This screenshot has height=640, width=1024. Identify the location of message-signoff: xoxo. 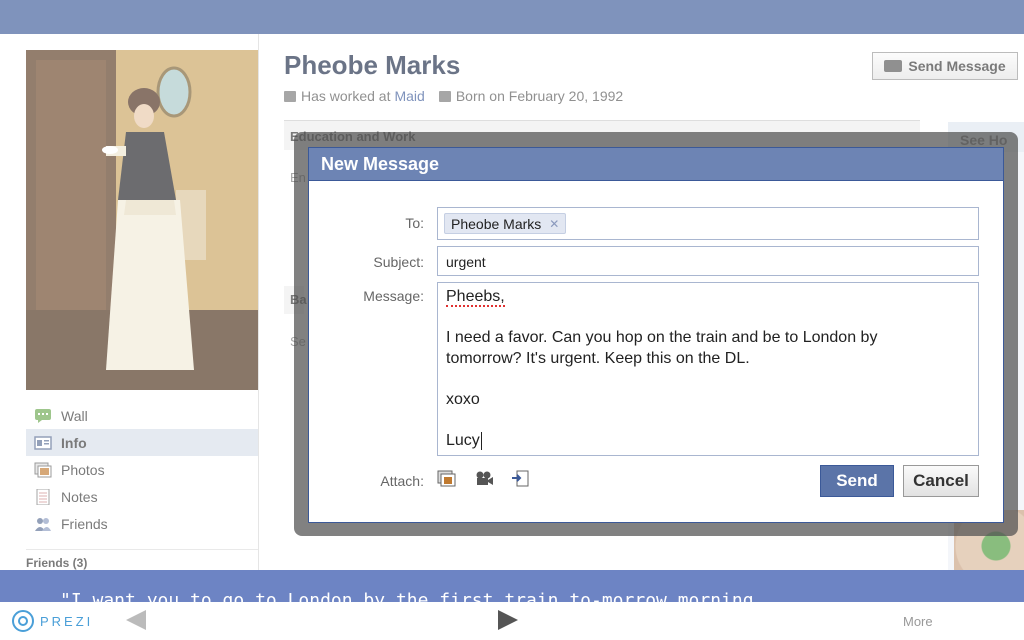
(463, 399).